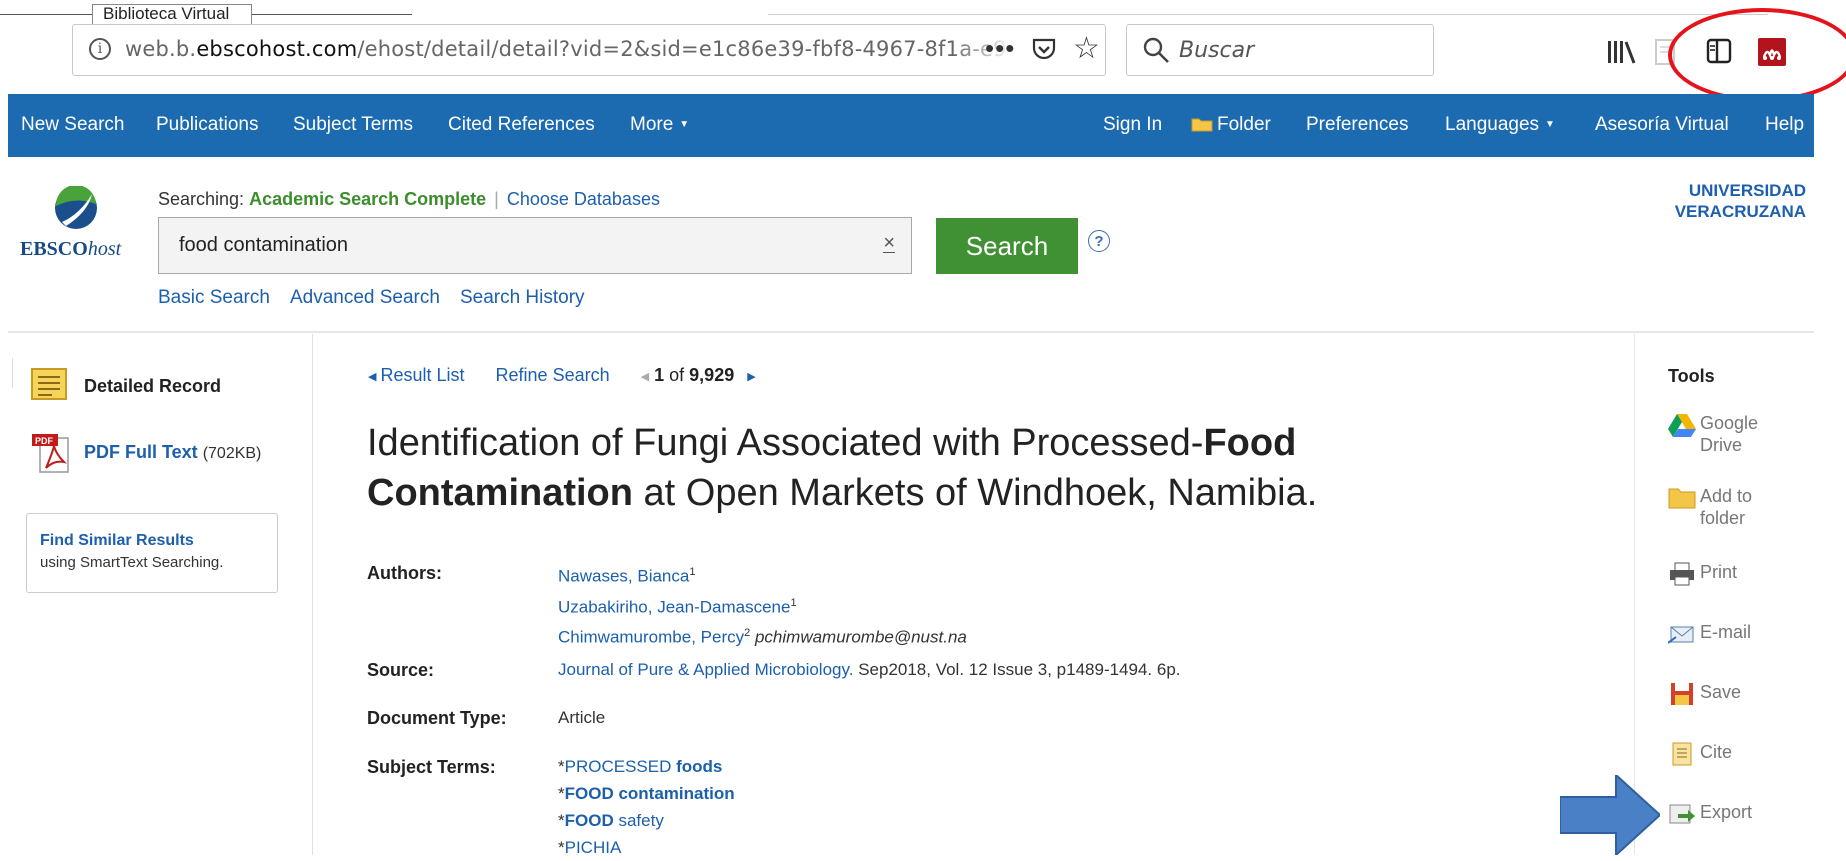  What do you see at coordinates (1716, 752) in the screenshot?
I see `tool-label: Cite` at bounding box center [1716, 752].